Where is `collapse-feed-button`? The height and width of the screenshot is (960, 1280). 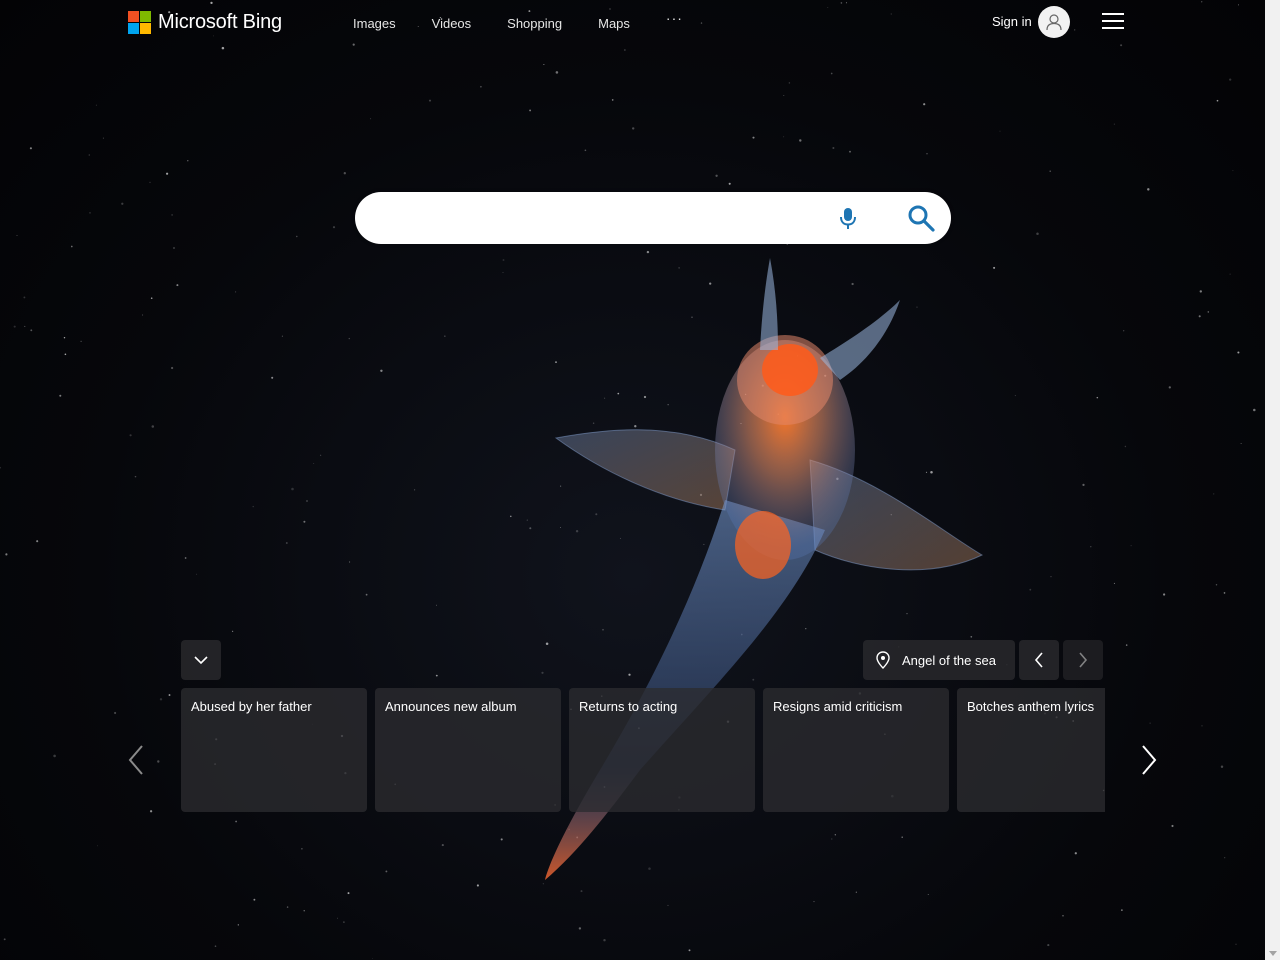 collapse-feed-button is located at coordinates (201, 660).